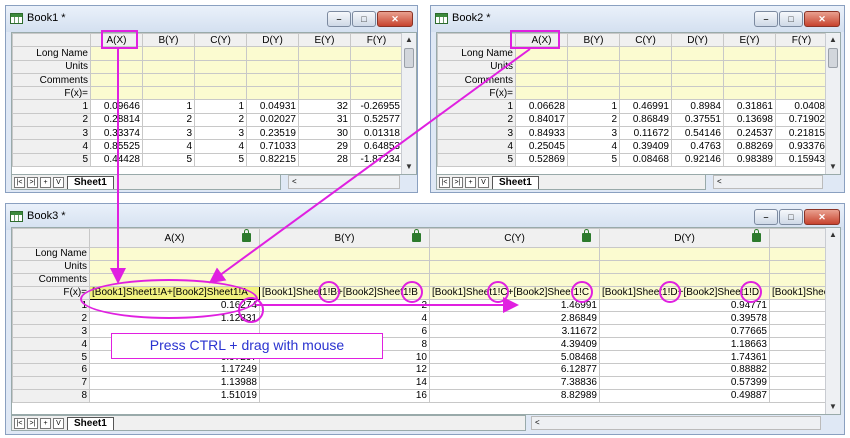 The height and width of the screenshot is (438, 850). What do you see at coordinates (324, 120) in the screenshot?
I see `data-cell: 31` at bounding box center [324, 120].